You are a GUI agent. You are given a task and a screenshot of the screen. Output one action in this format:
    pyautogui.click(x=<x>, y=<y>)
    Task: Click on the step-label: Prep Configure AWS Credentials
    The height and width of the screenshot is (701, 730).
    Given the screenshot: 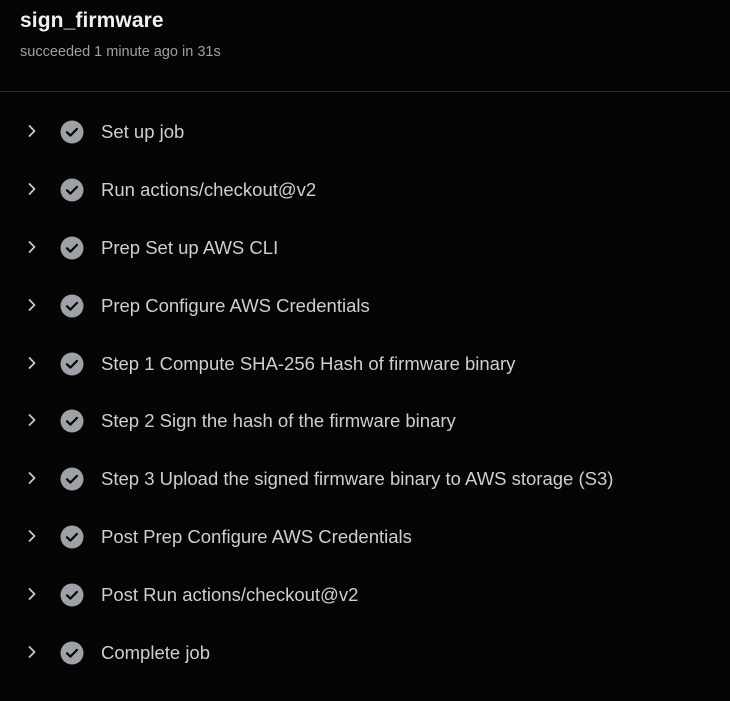 What is the action you would take?
    pyautogui.click(x=235, y=305)
    